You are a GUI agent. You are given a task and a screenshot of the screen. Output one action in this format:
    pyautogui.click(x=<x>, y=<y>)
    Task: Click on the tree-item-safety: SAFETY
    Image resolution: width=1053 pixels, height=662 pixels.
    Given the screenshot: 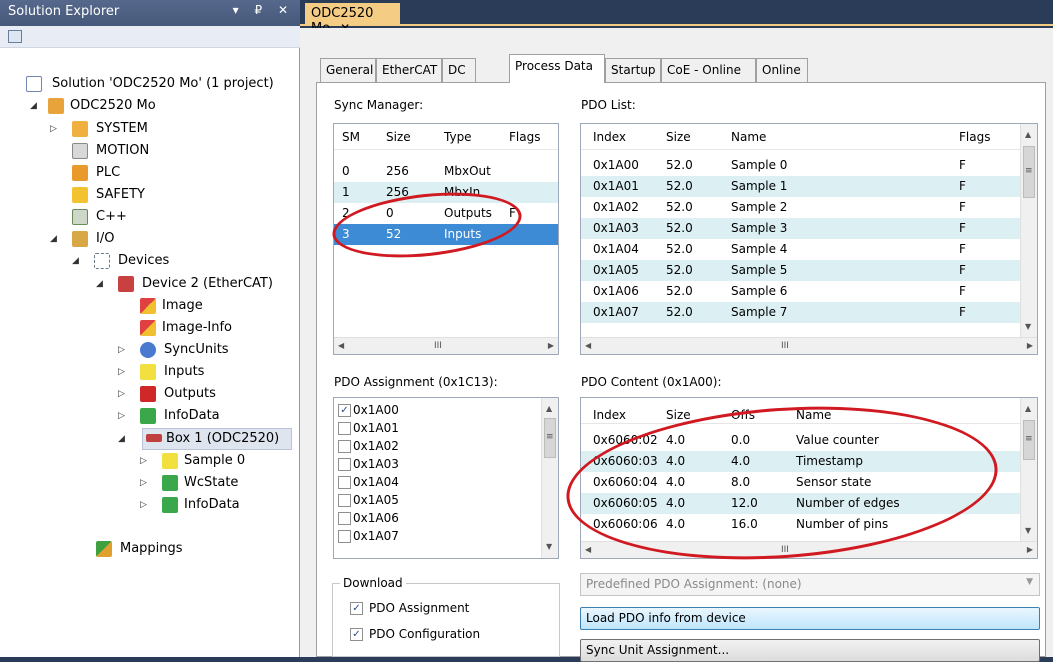 What is the action you would take?
    pyautogui.click(x=182, y=195)
    